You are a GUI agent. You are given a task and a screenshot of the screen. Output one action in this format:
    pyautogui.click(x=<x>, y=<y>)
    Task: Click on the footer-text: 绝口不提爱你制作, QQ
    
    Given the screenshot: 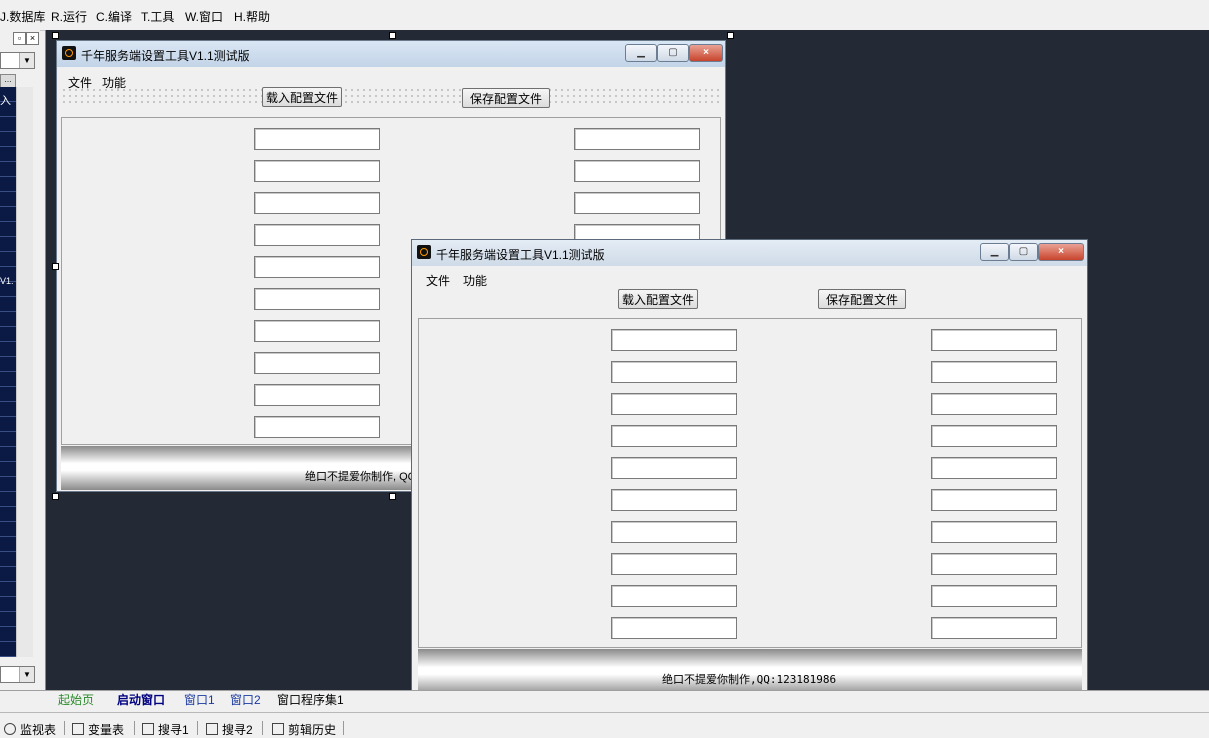 What is the action you would take?
    pyautogui.click(x=361, y=477)
    